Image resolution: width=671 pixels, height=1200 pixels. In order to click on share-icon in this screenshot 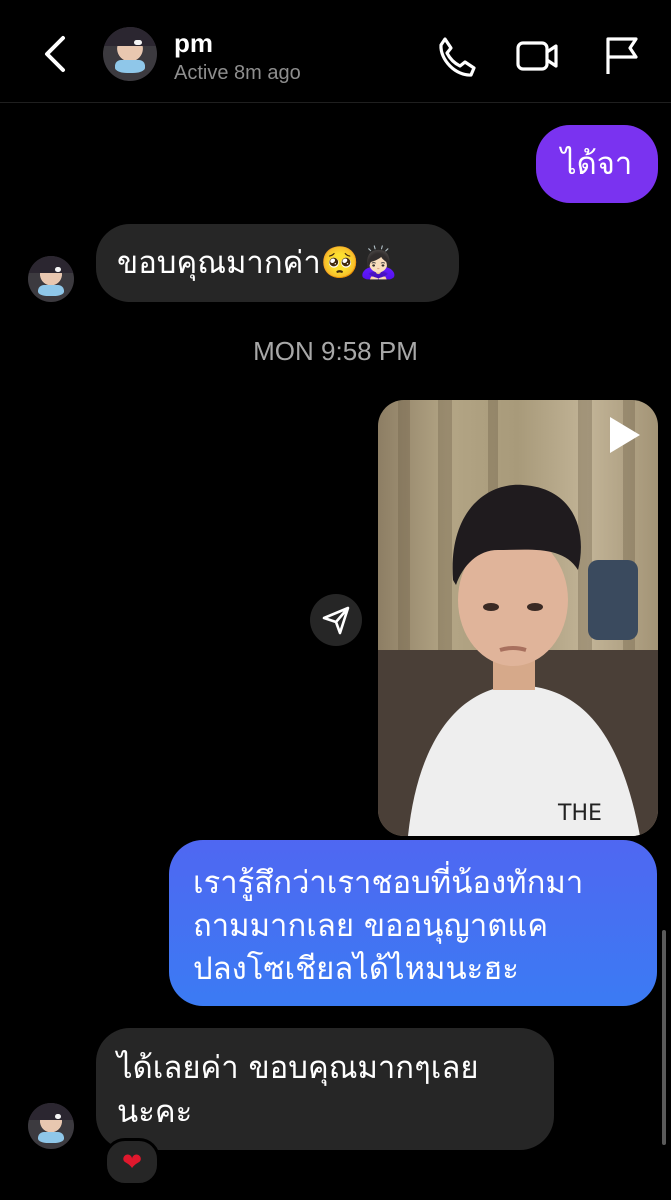, I will do `click(336, 620)`.